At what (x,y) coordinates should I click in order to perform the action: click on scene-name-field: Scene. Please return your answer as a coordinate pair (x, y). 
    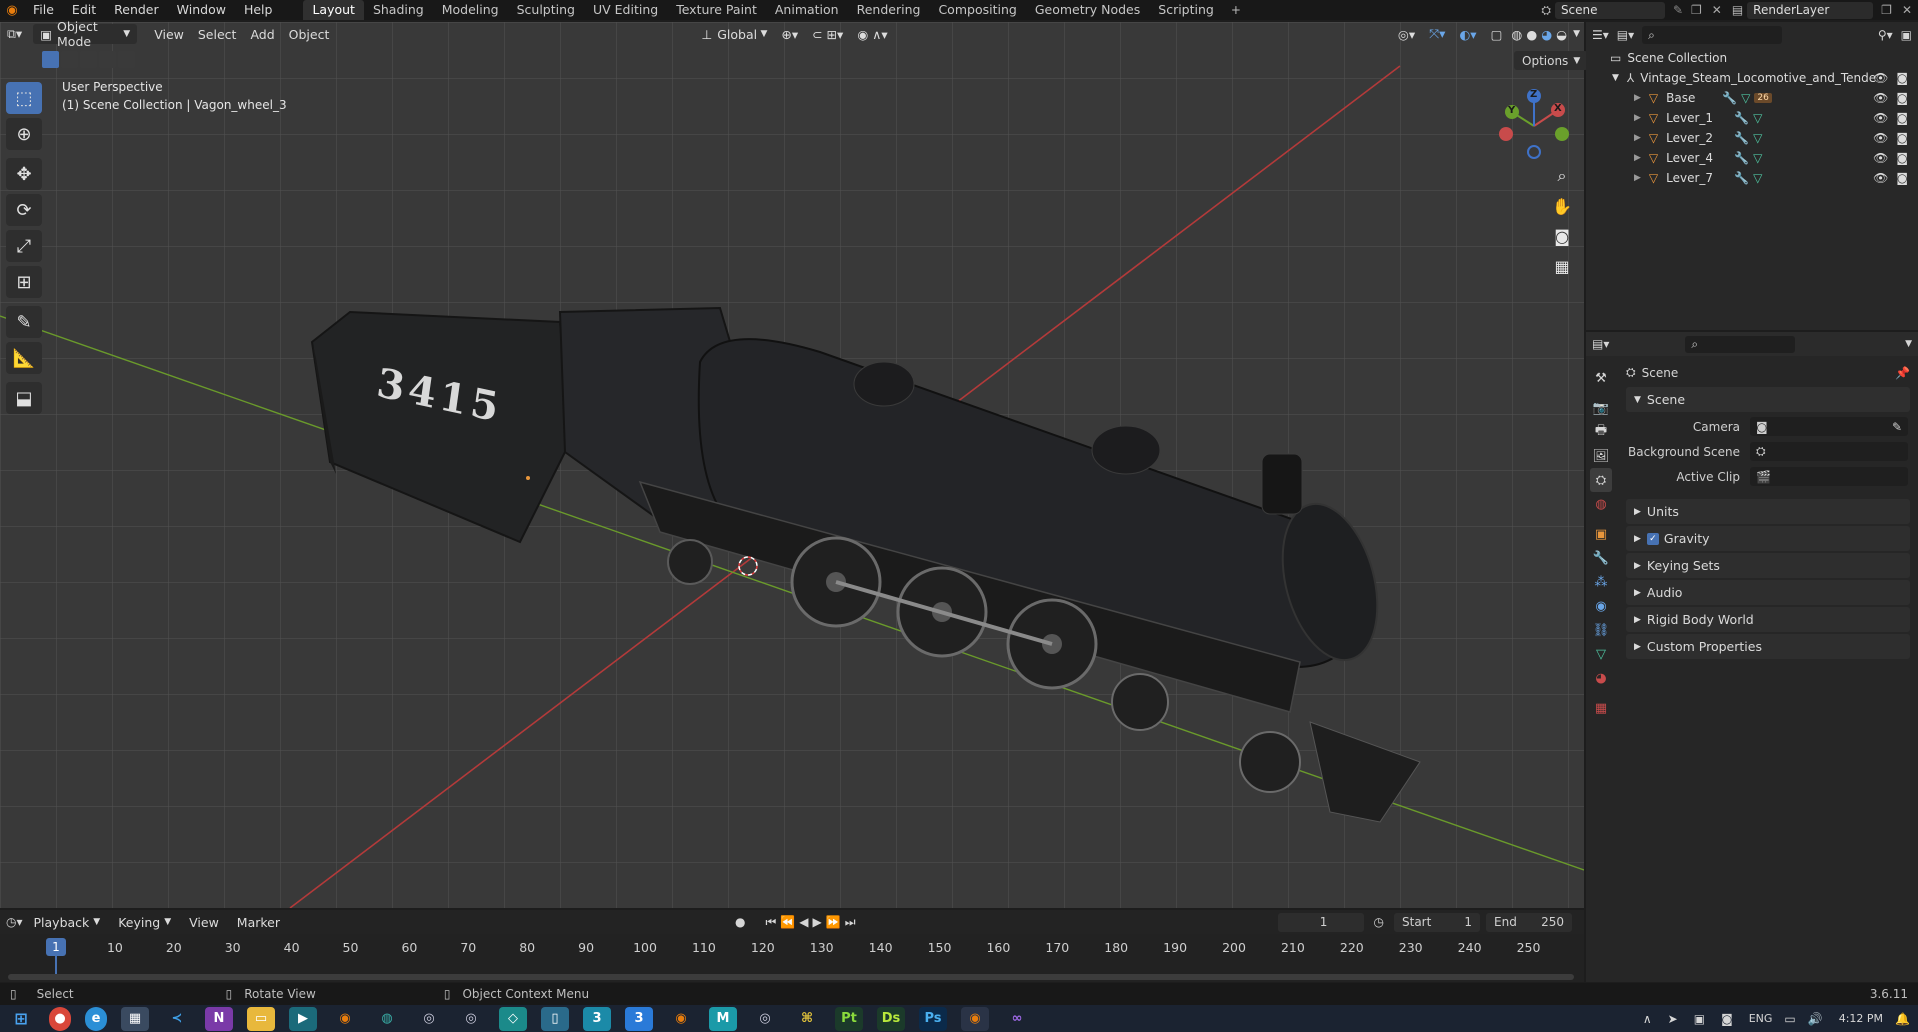
    Looking at the image, I should click on (1609, 10).